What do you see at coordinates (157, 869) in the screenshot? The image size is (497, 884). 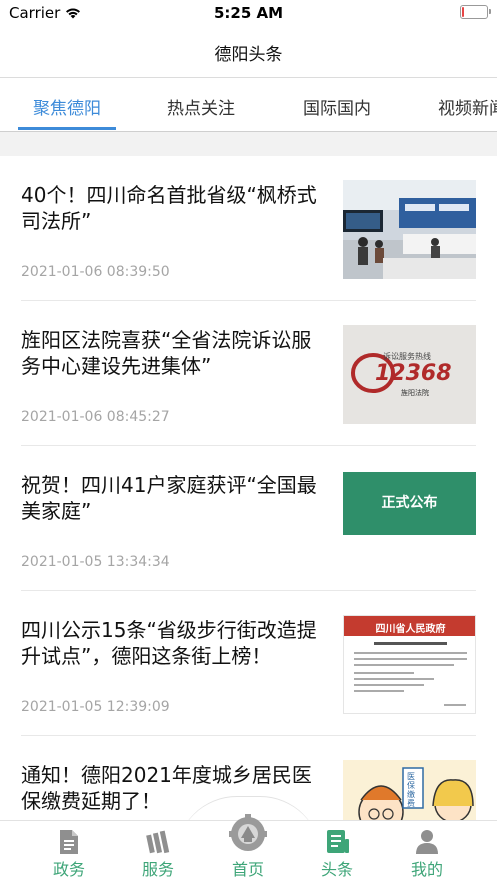 I see `tabbar-label: 服务` at bounding box center [157, 869].